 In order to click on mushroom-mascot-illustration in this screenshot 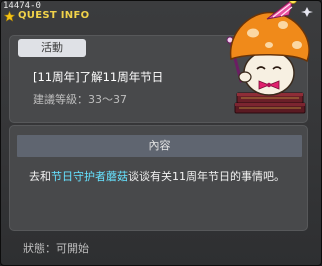, I will do `click(269, 57)`.